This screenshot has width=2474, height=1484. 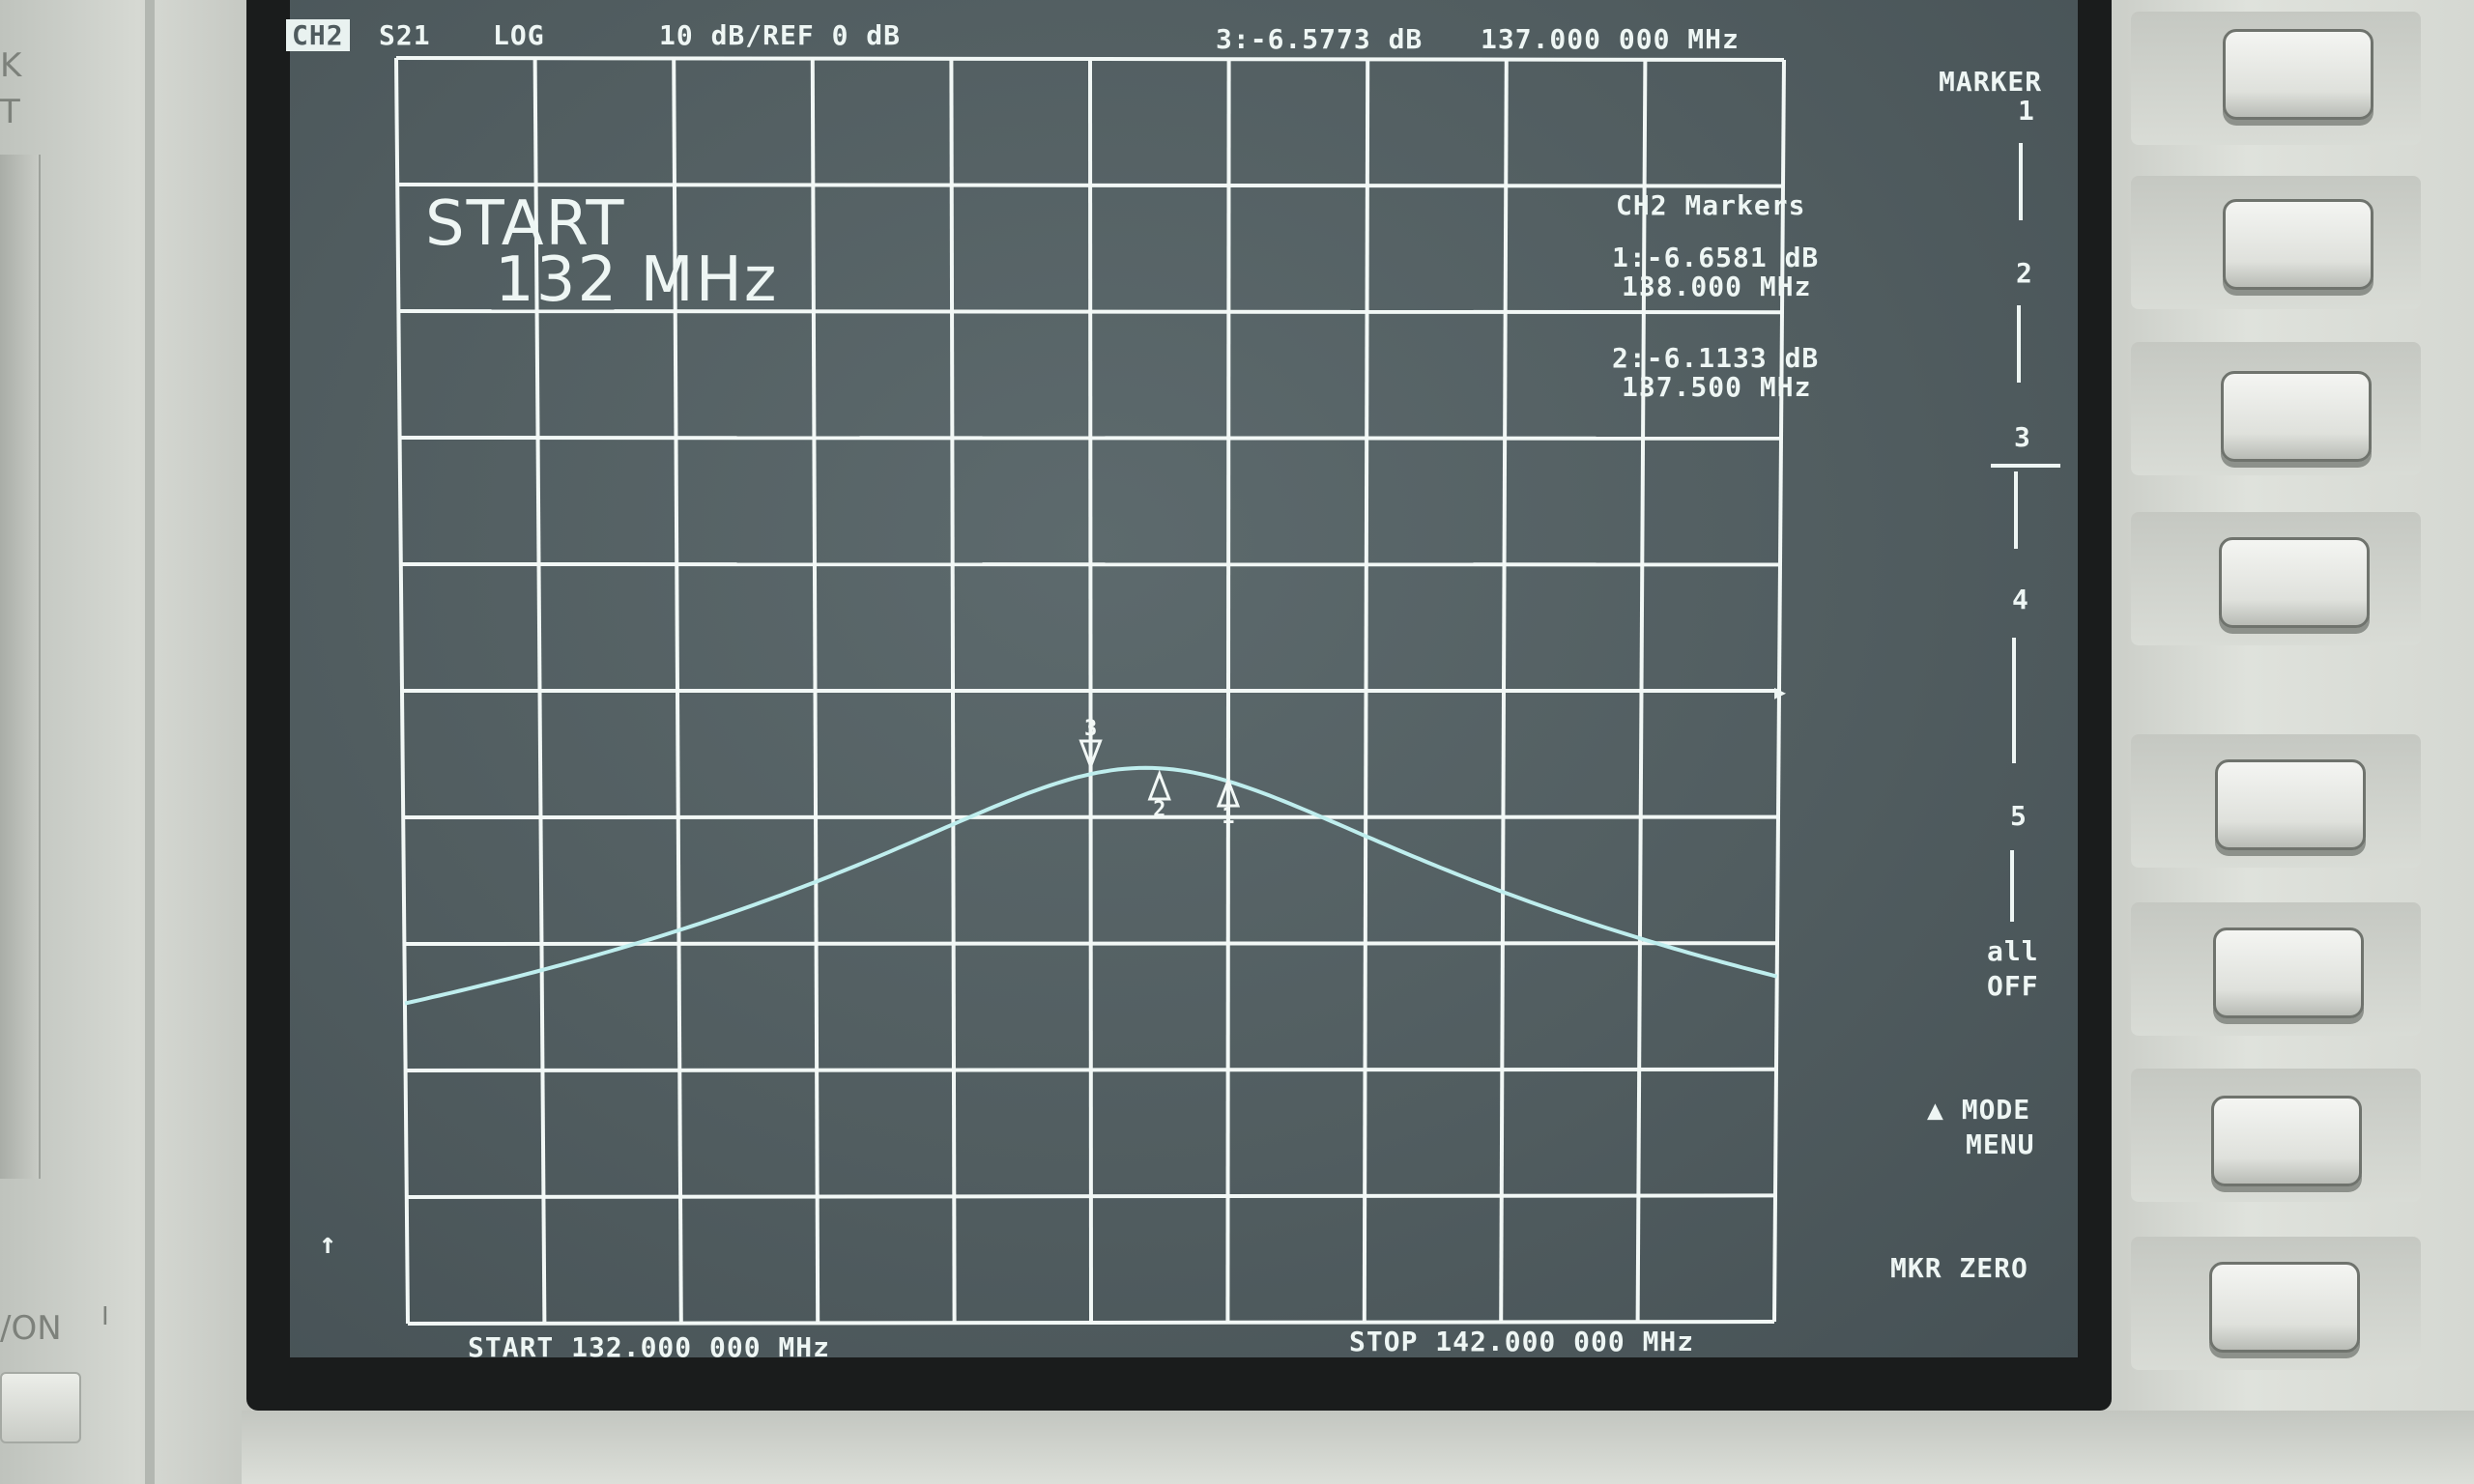 What do you see at coordinates (780, 35) in the screenshot?
I see `scale-label: 10 dB/REF 0 dB` at bounding box center [780, 35].